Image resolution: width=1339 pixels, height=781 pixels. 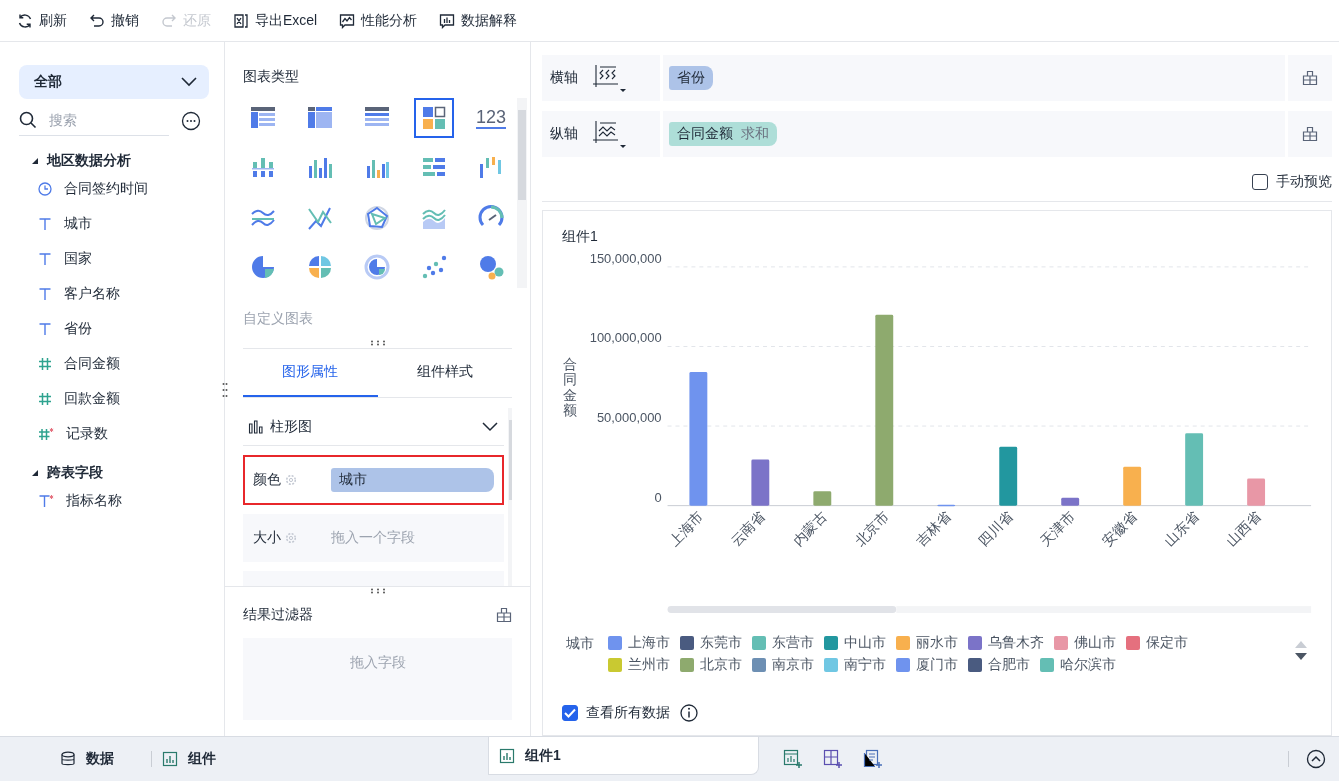 What do you see at coordinates (1182, 529) in the screenshot?
I see `axis-tick-label: 山东省` at bounding box center [1182, 529].